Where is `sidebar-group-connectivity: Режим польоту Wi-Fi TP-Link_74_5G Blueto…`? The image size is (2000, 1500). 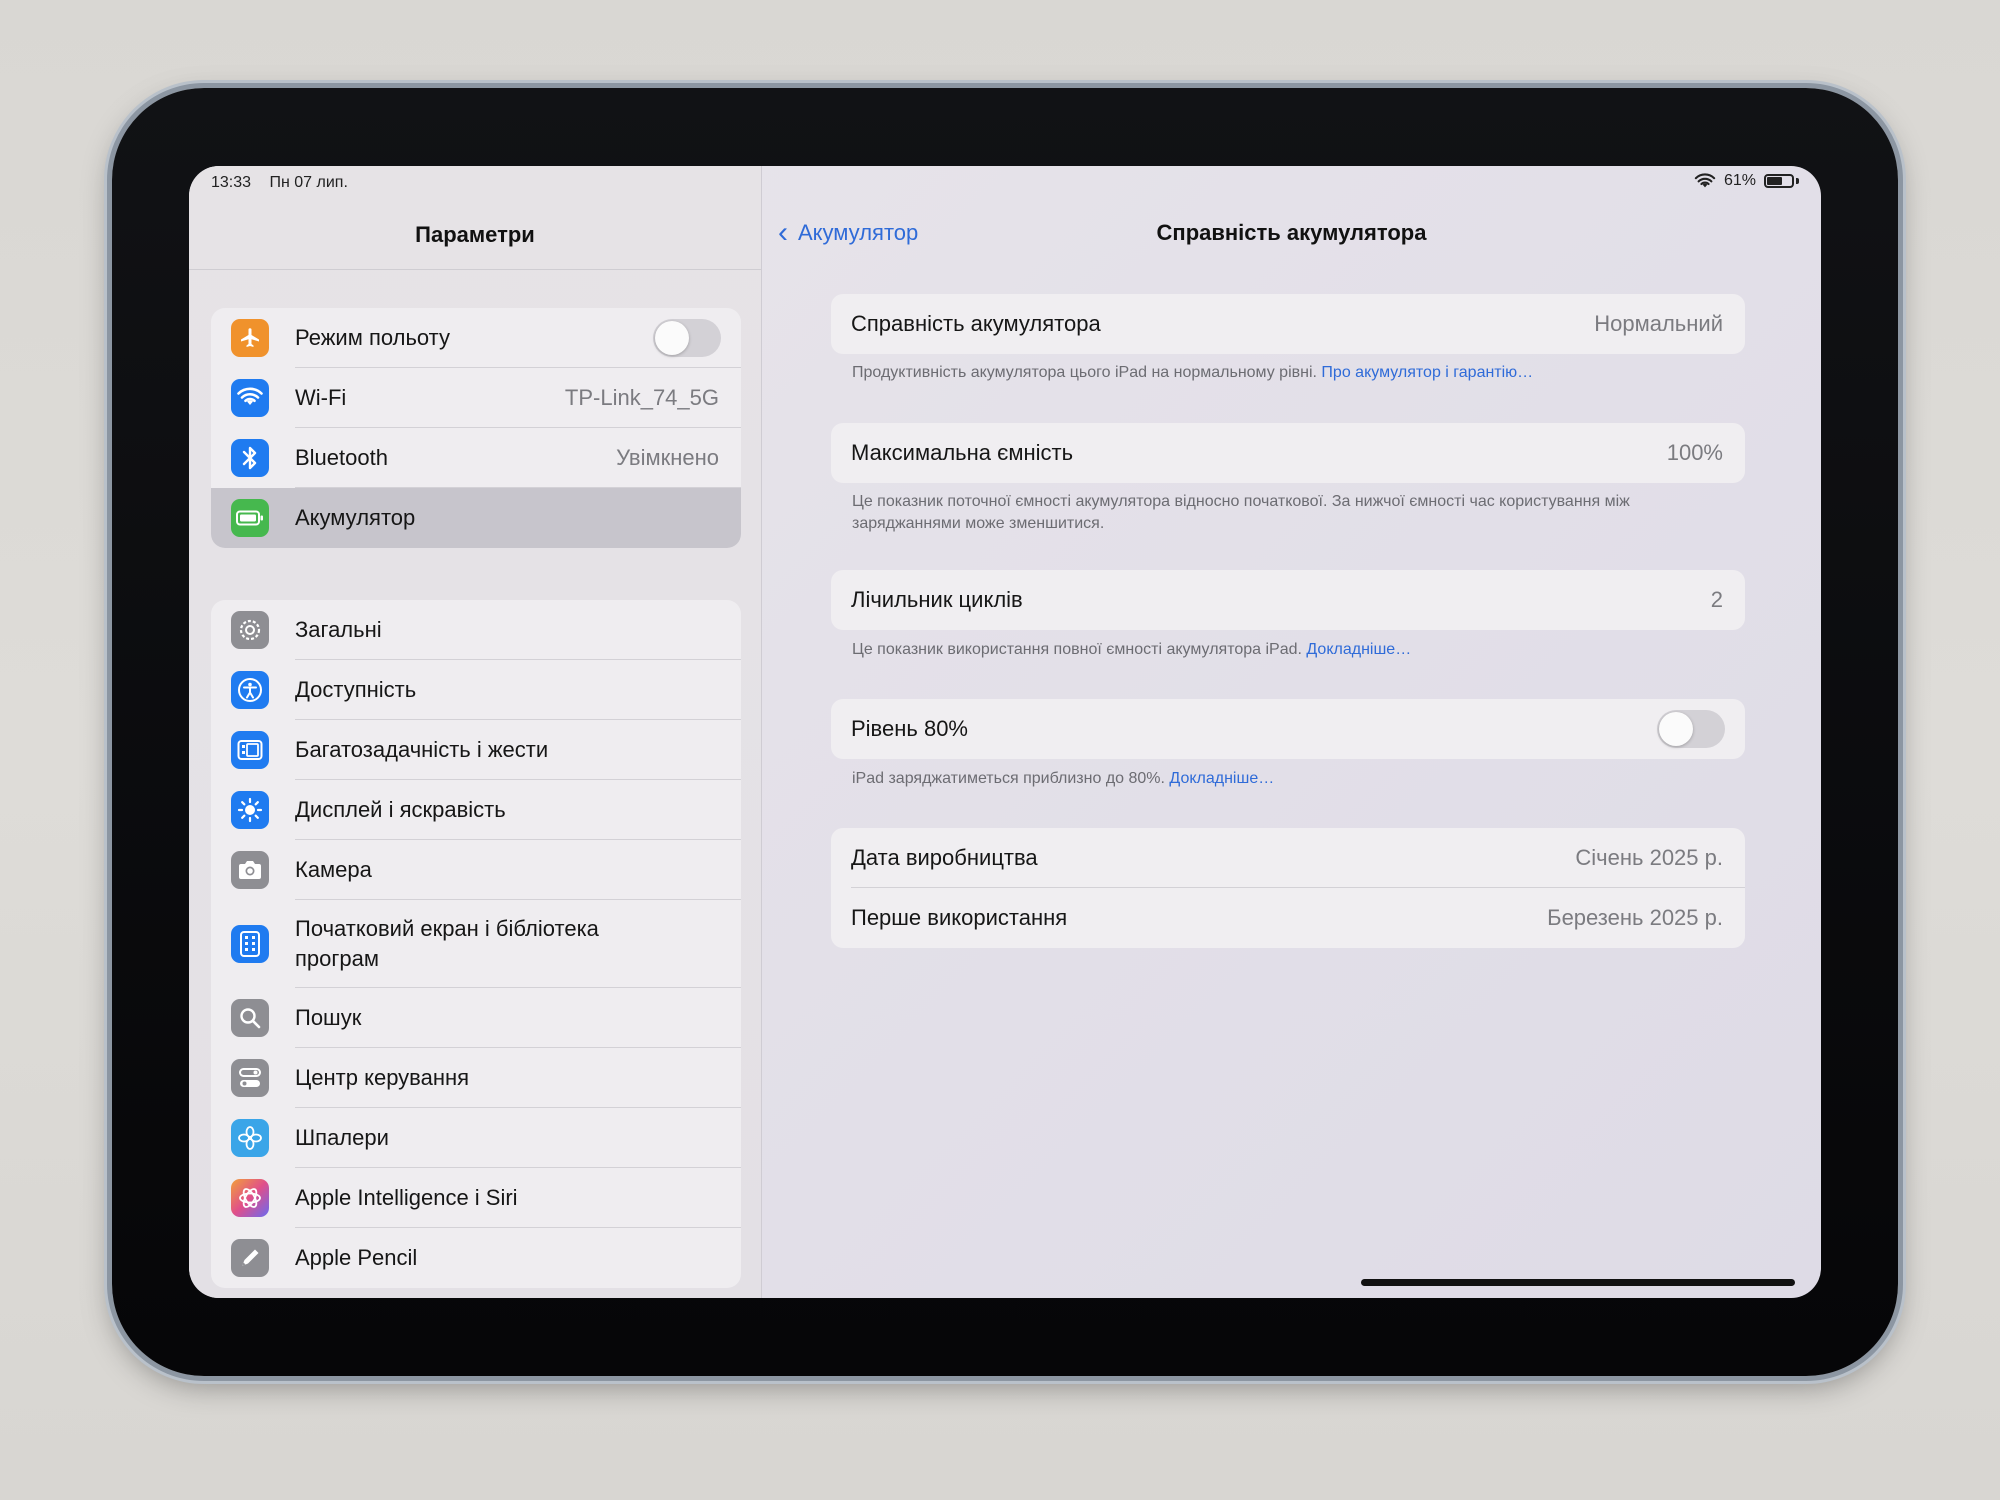
sidebar-group-connectivity: Режим польоту Wi-Fi TP-Link_74_5G Blueto… is located at coordinates (476, 428).